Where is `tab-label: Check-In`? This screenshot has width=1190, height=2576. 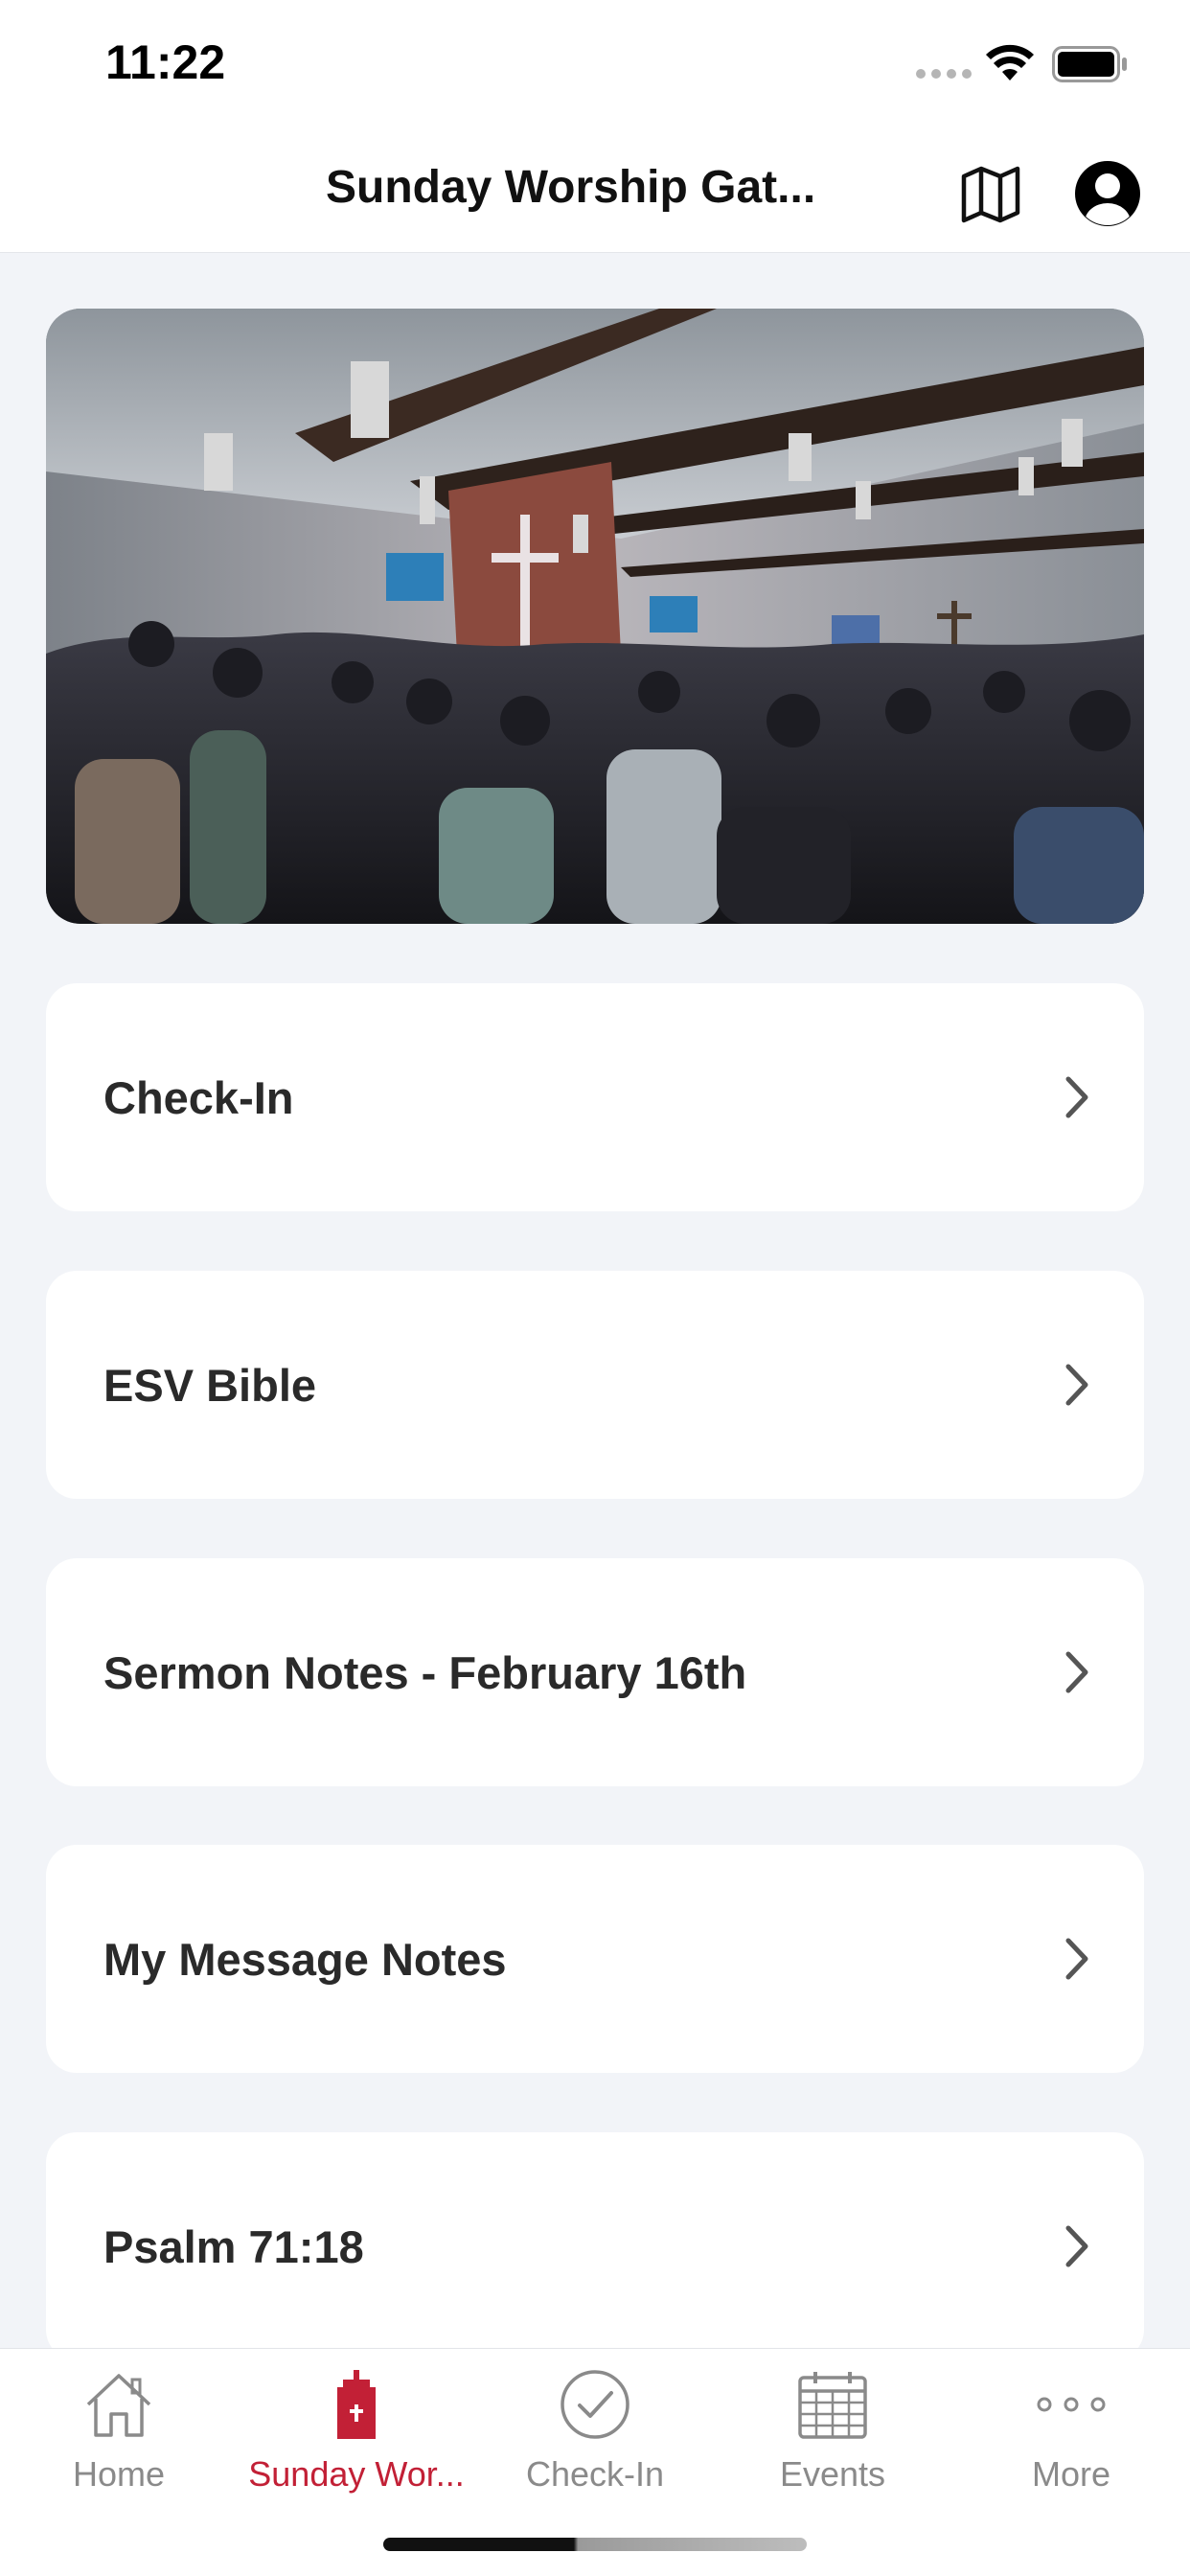 tab-label: Check-In is located at coordinates (595, 2474).